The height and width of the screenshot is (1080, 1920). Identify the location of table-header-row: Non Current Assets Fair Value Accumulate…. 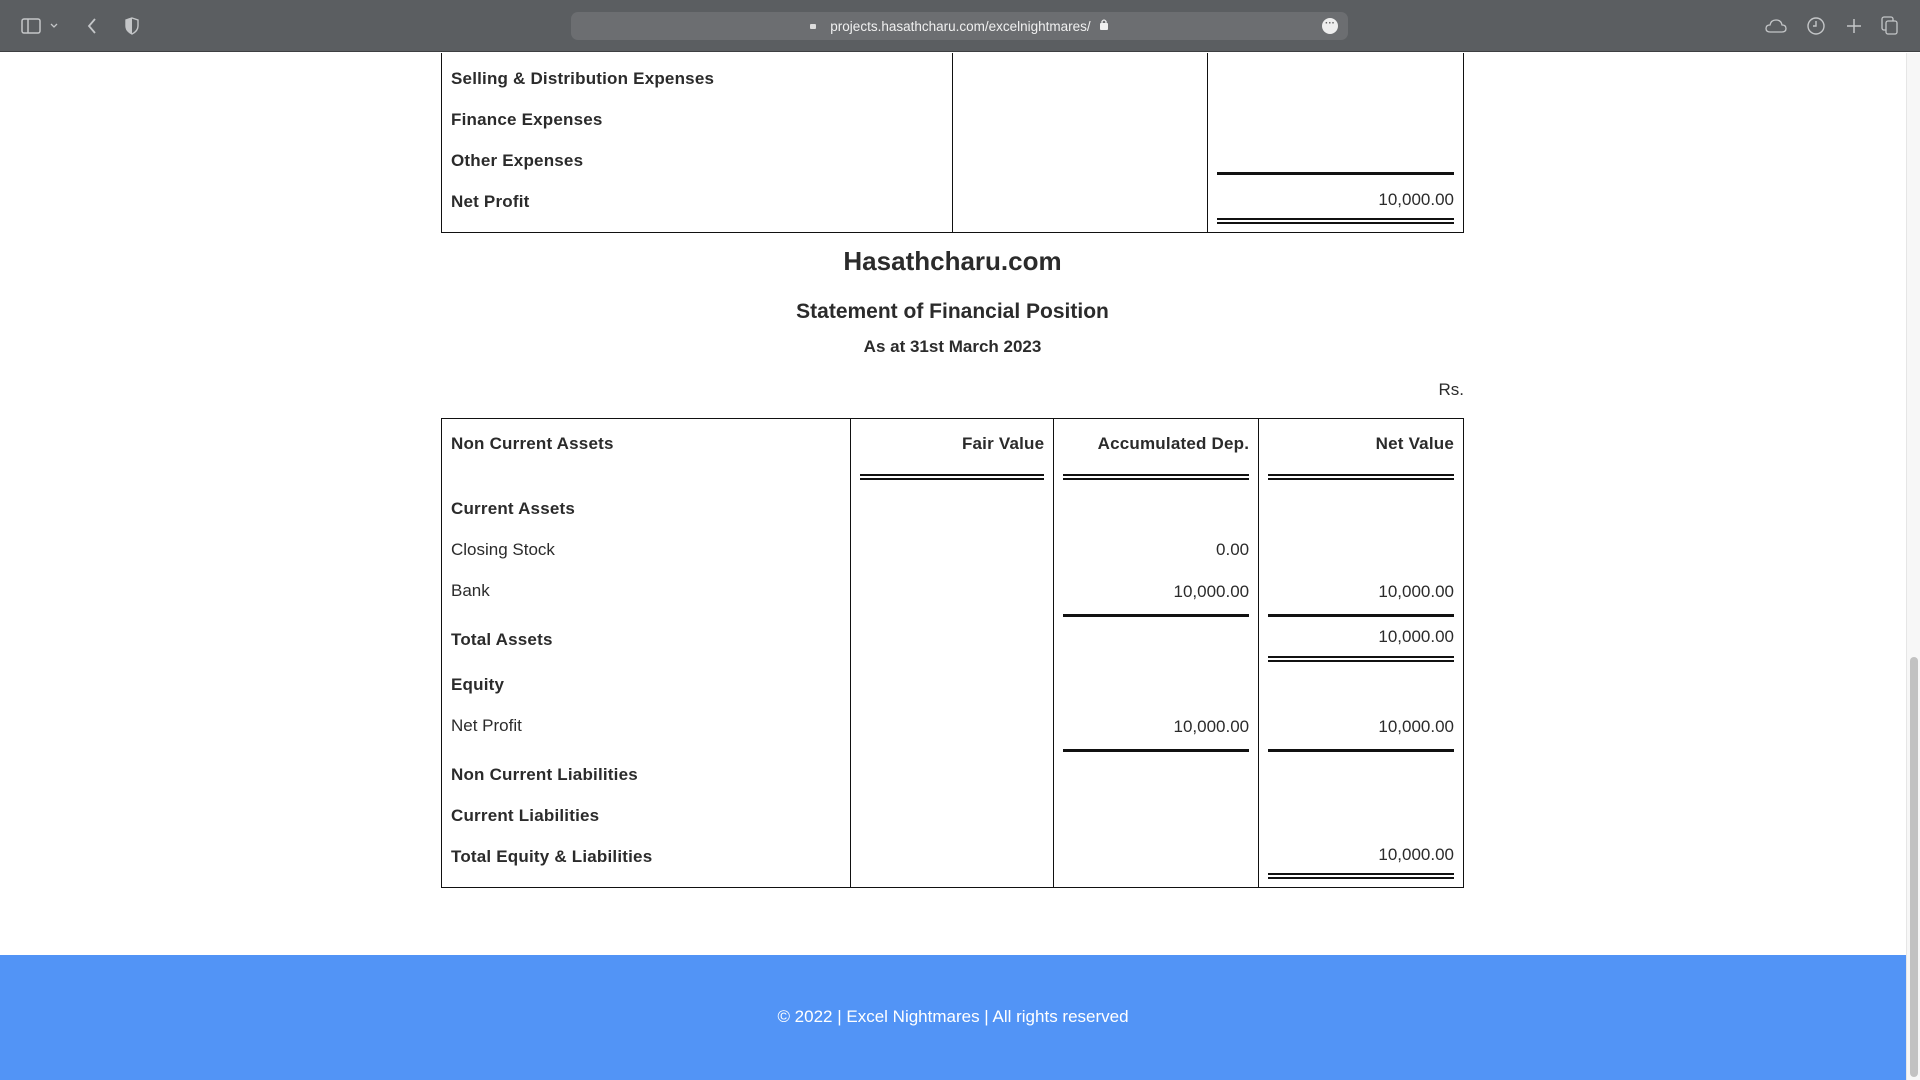
(952, 441).